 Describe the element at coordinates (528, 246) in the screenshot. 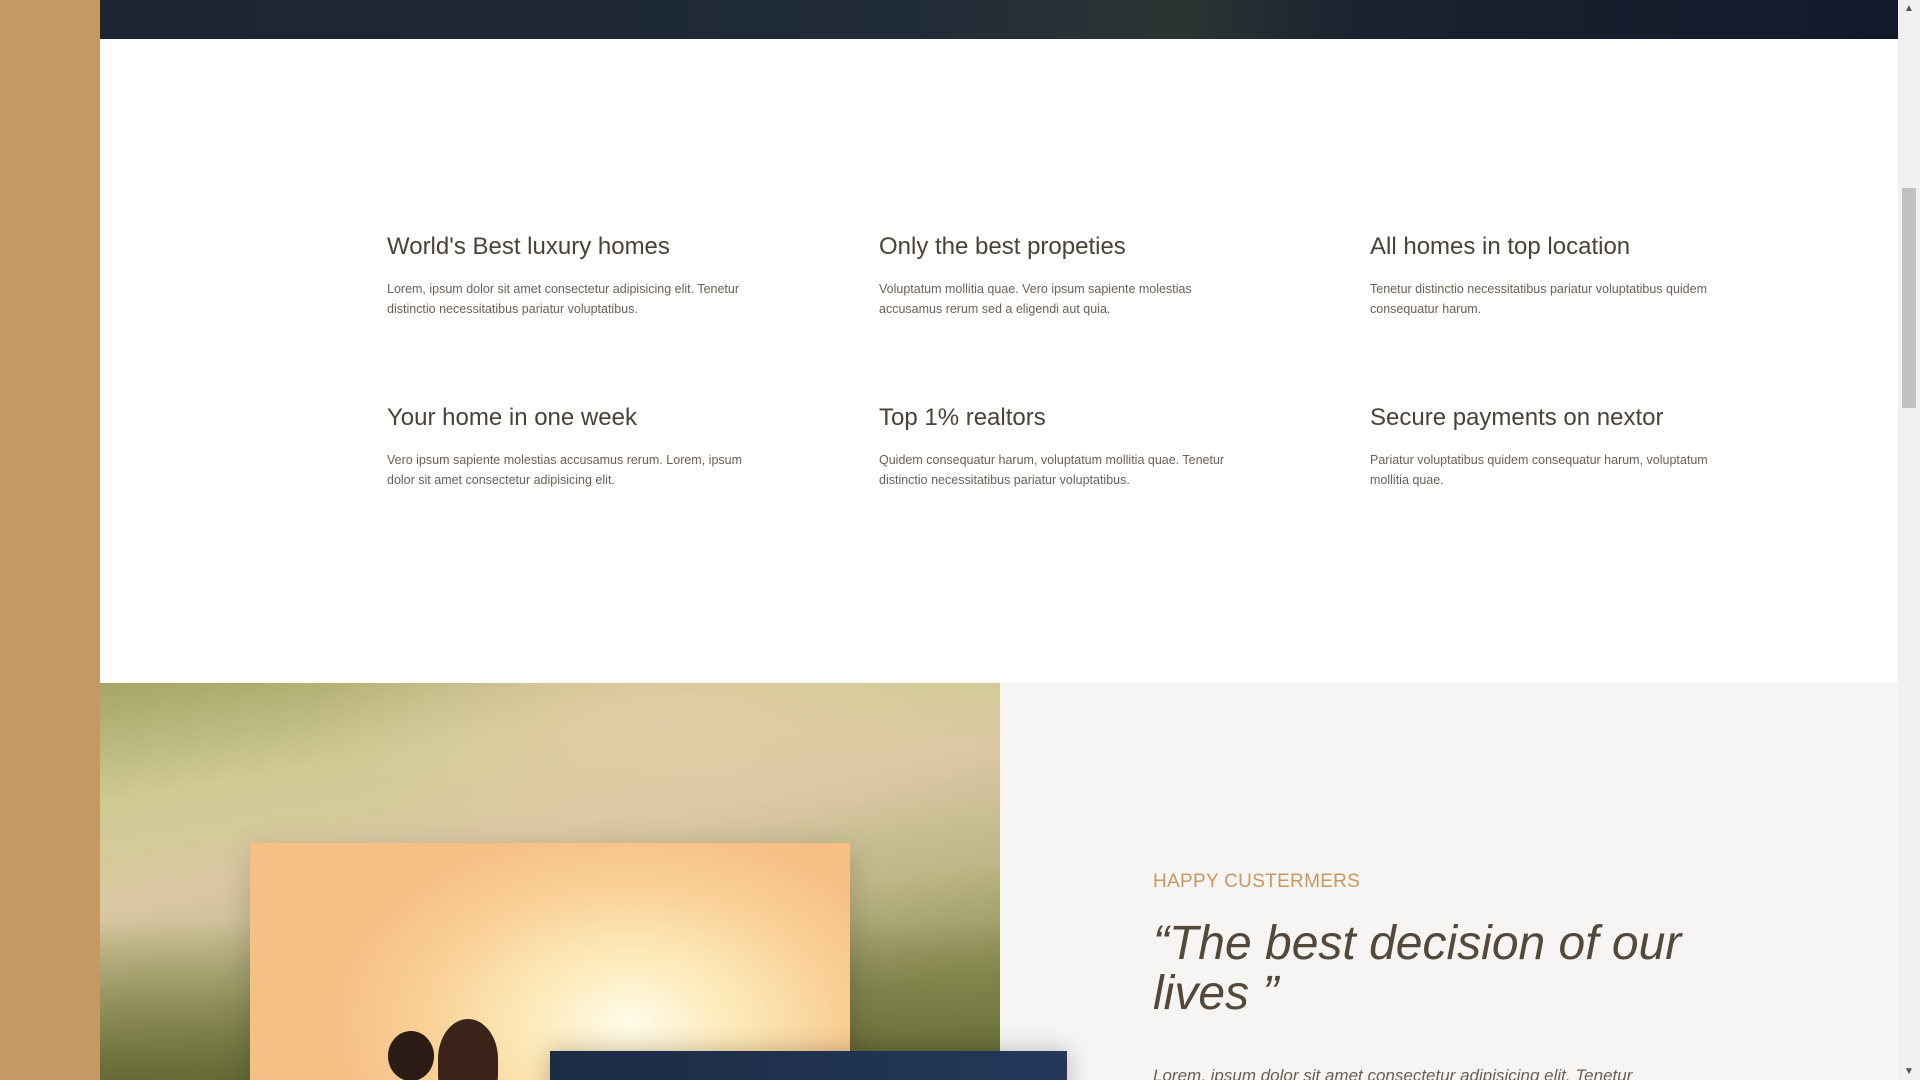

I see `feature-title: World's Best luxury homes` at that location.